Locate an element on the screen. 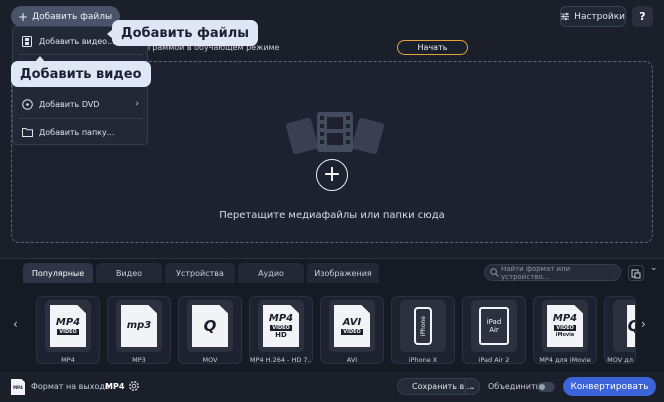  mp4-icon: MP4 VIDEO is located at coordinates (68, 326).